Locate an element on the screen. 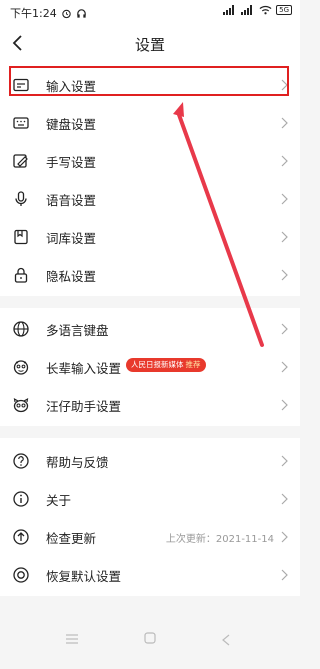  menu-icon is located at coordinates (72, 639).